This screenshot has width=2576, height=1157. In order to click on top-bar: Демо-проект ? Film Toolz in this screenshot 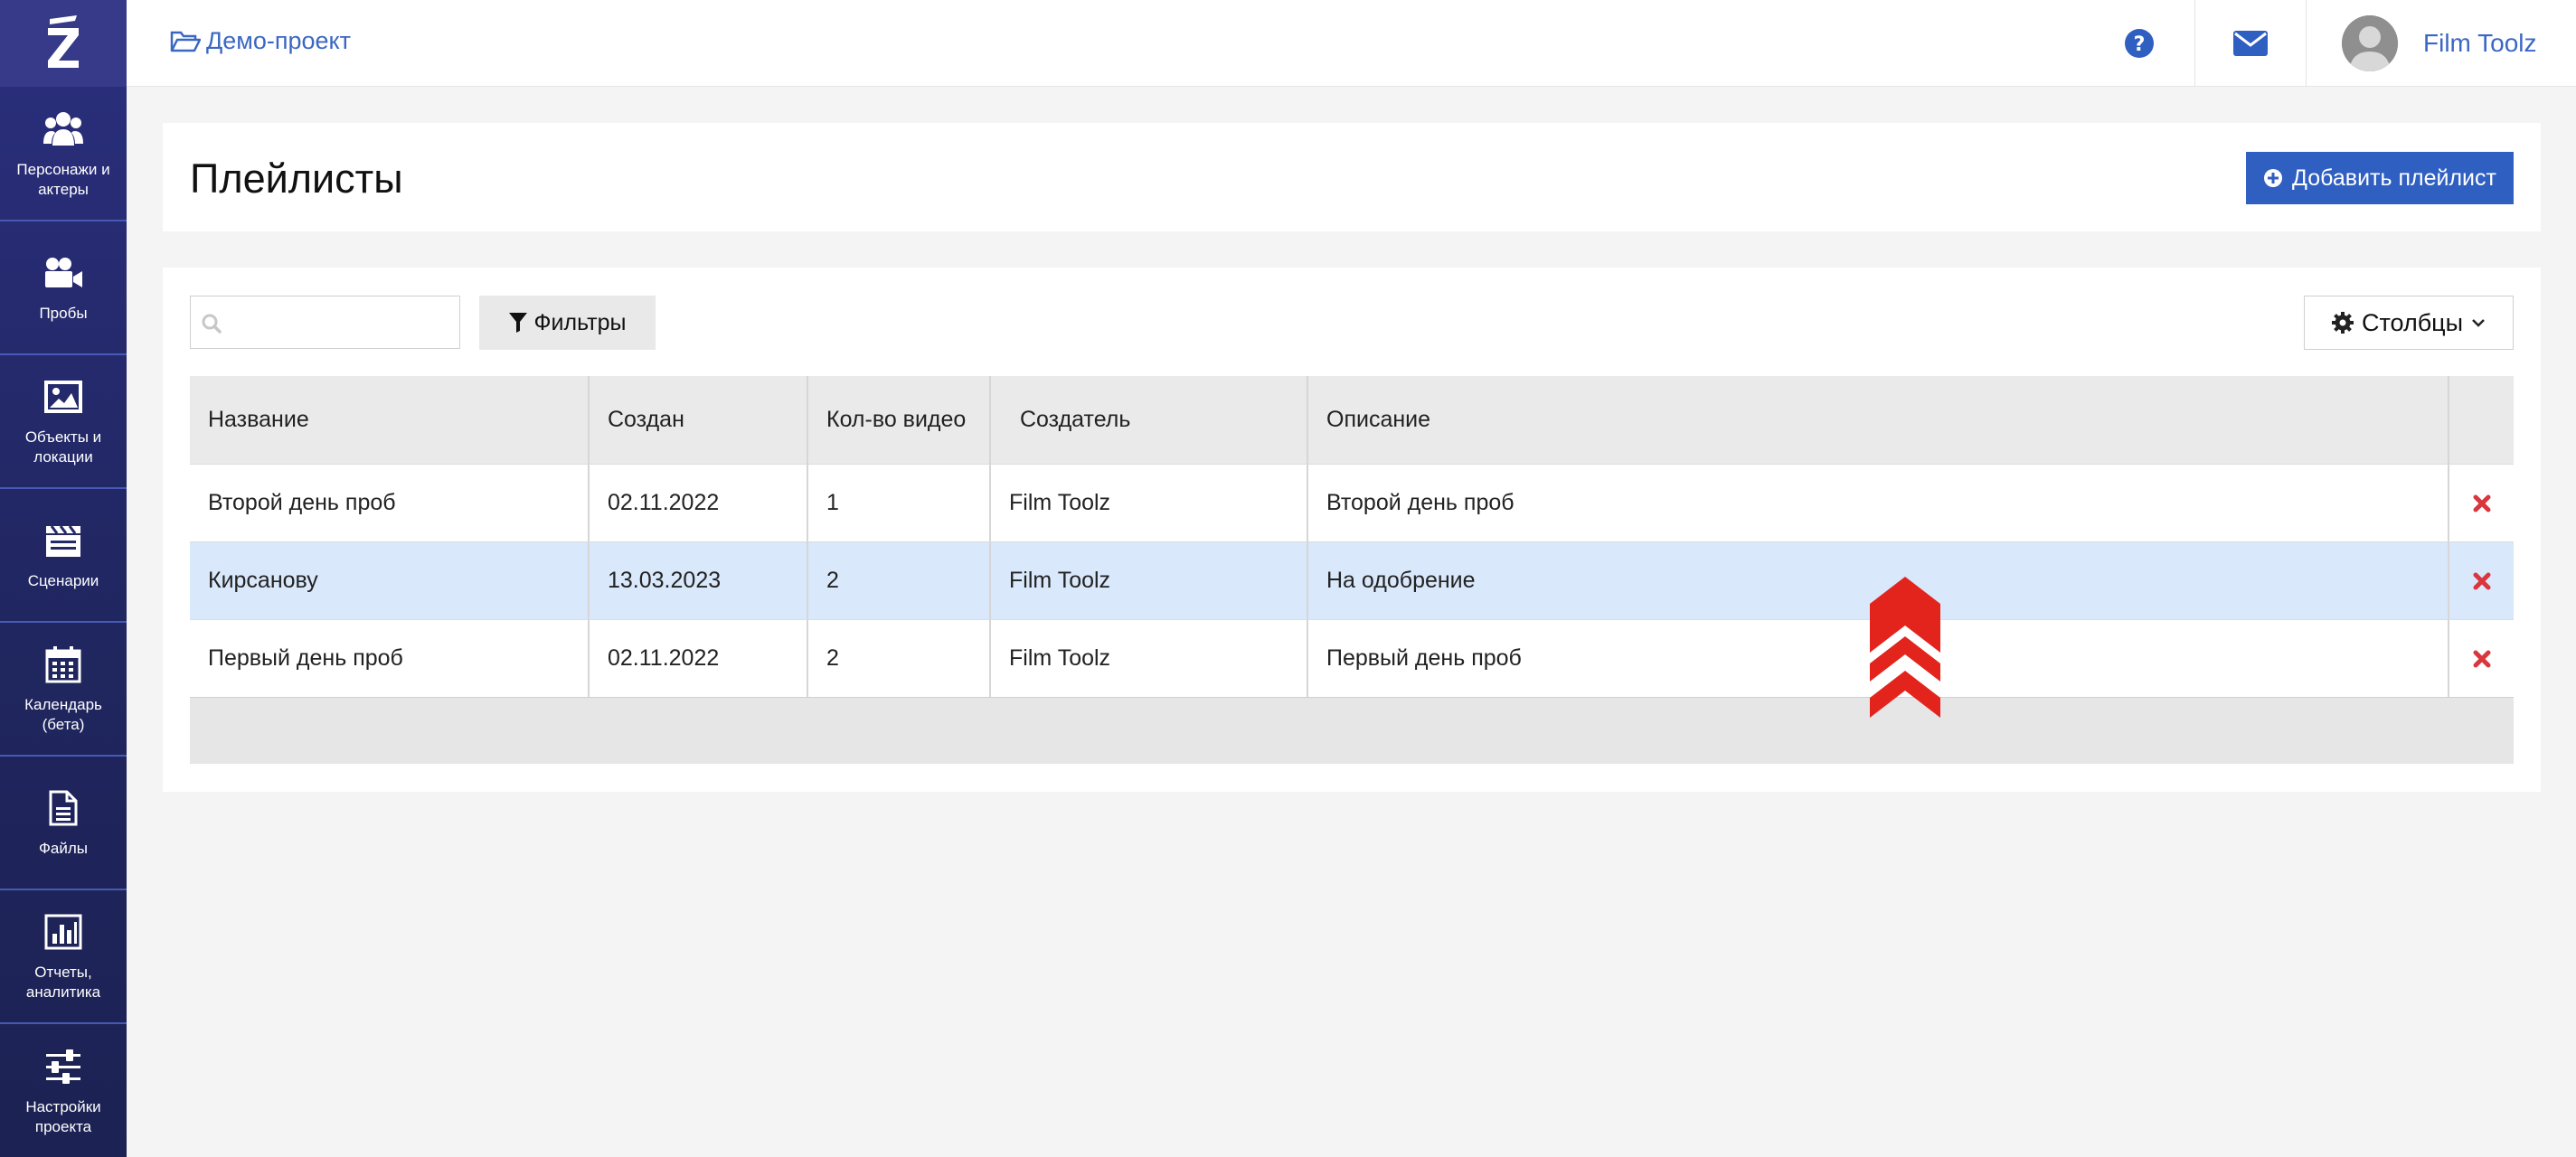, I will do `click(1351, 44)`.